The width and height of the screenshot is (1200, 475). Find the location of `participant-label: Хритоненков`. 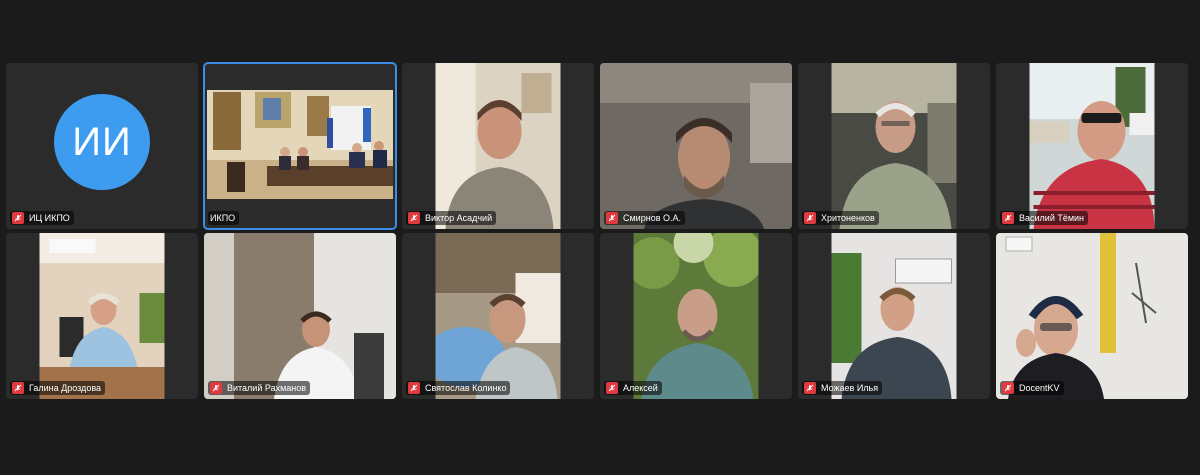

participant-label: Хритоненков is located at coordinates (840, 218).